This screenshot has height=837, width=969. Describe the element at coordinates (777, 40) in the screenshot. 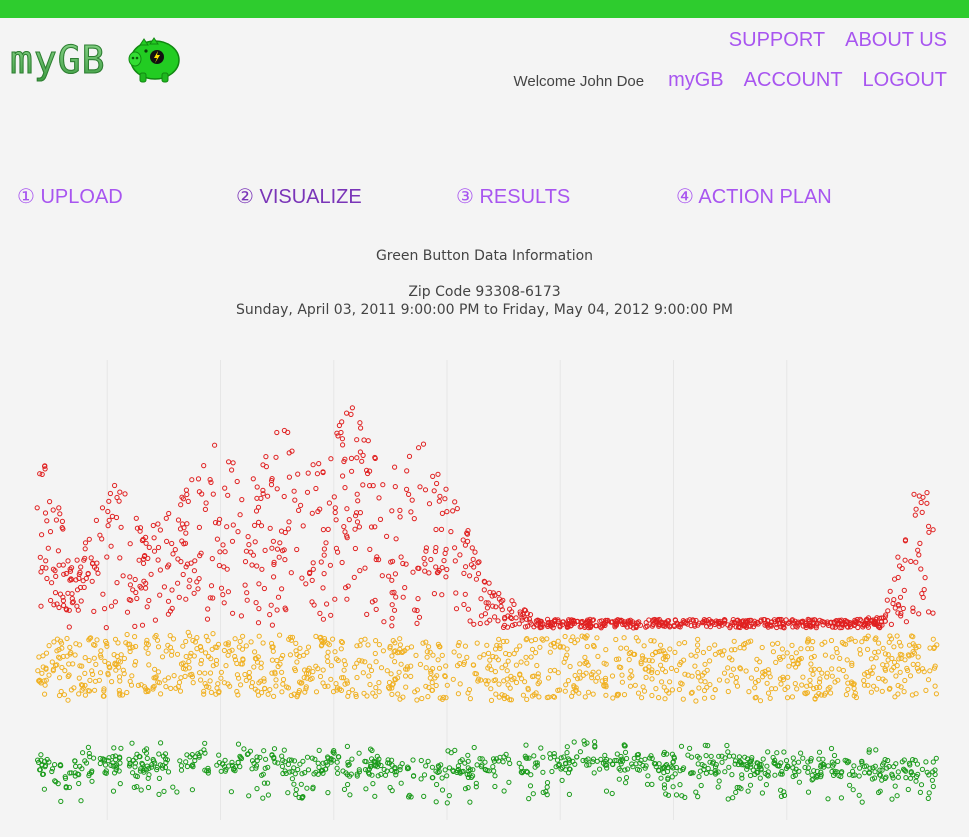

I see `nav-support-link: SUPPORT` at that location.